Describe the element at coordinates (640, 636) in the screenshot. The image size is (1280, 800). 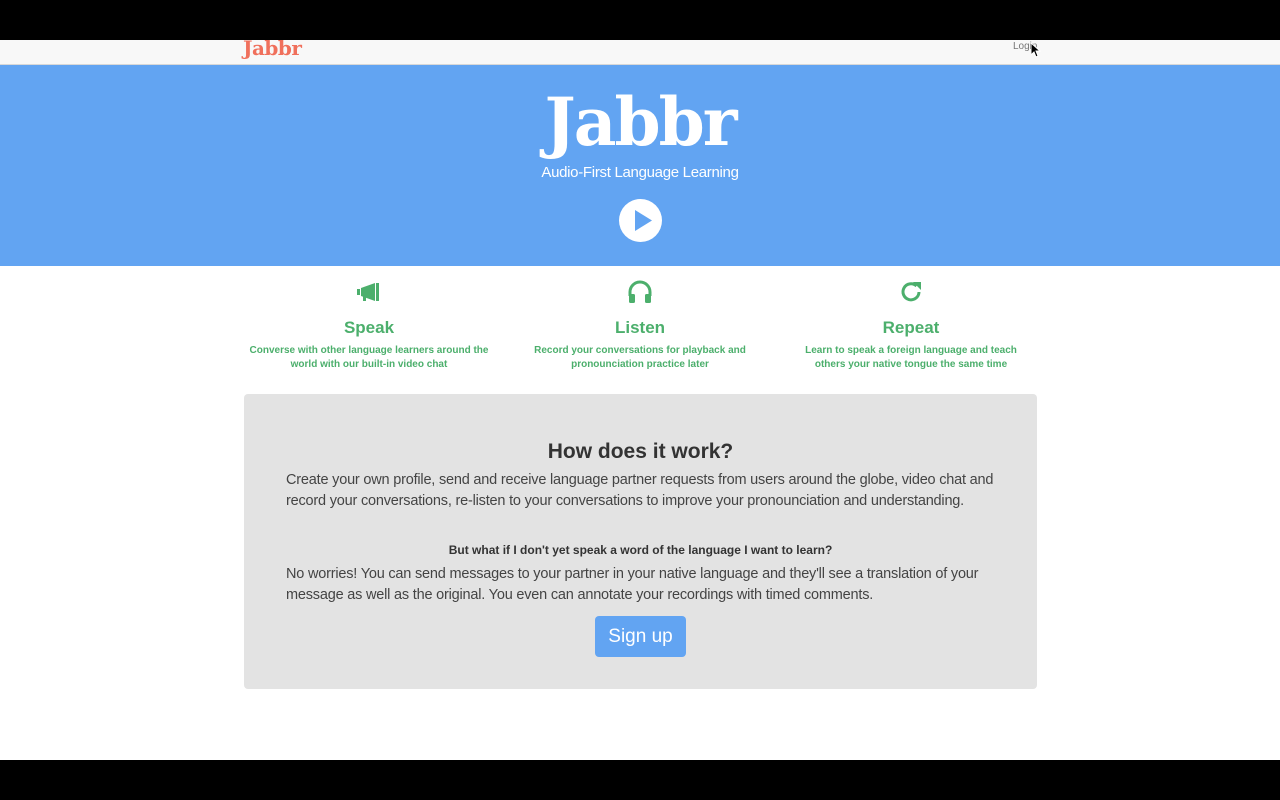
I see `signup-button: Sign up` at that location.